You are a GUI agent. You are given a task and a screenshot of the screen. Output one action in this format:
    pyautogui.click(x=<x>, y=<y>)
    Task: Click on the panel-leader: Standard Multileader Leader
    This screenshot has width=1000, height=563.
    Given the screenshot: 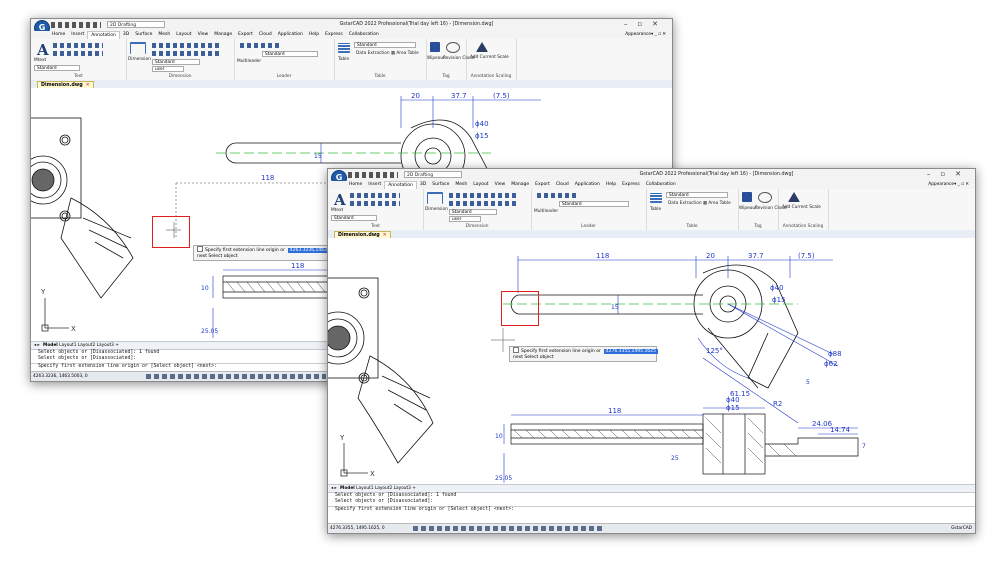 What is the action you would take?
    pyautogui.click(x=589, y=209)
    